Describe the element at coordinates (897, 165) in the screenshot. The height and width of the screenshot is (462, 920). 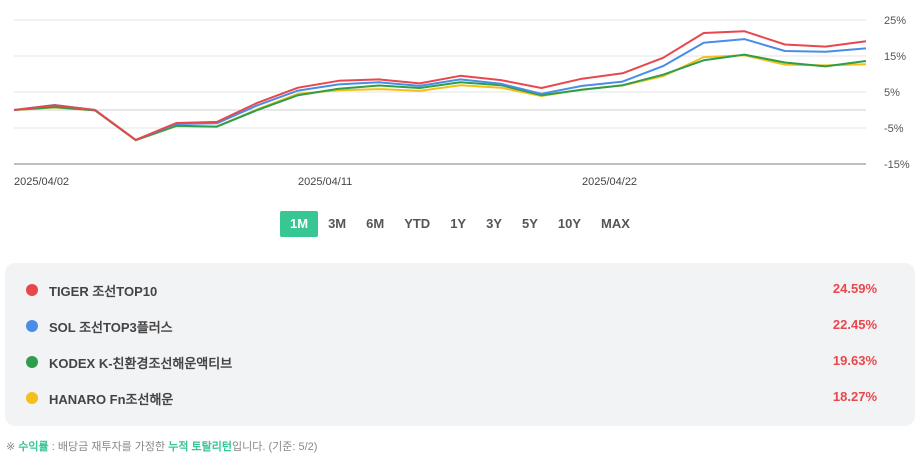
I see `y-tick-label: -15%` at that location.